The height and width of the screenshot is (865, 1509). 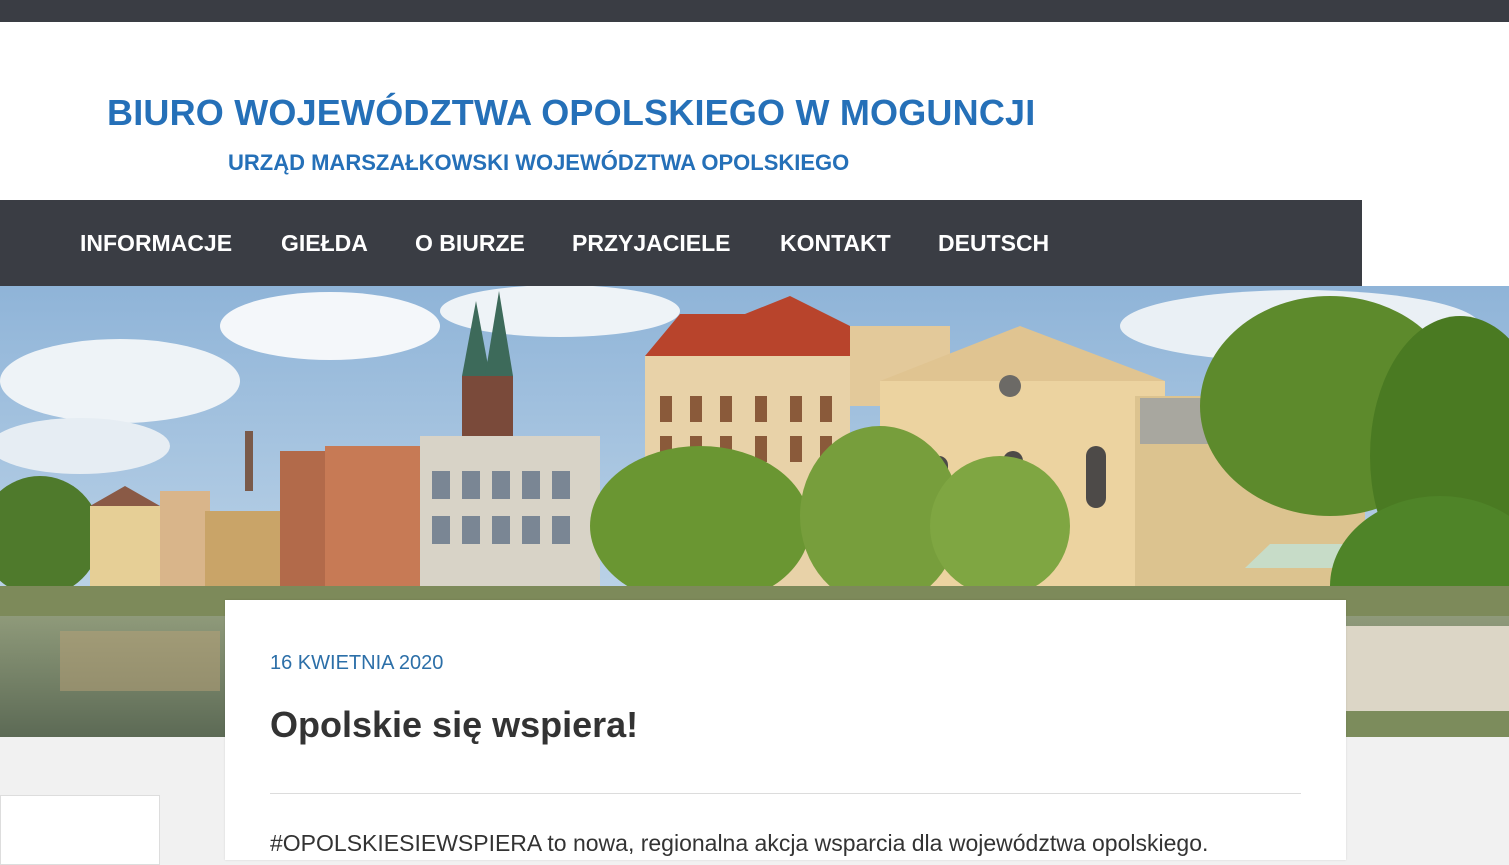 What do you see at coordinates (356, 663) in the screenshot?
I see `post-date: 16 KWIETNIA 2020` at bounding box center [356, 663].